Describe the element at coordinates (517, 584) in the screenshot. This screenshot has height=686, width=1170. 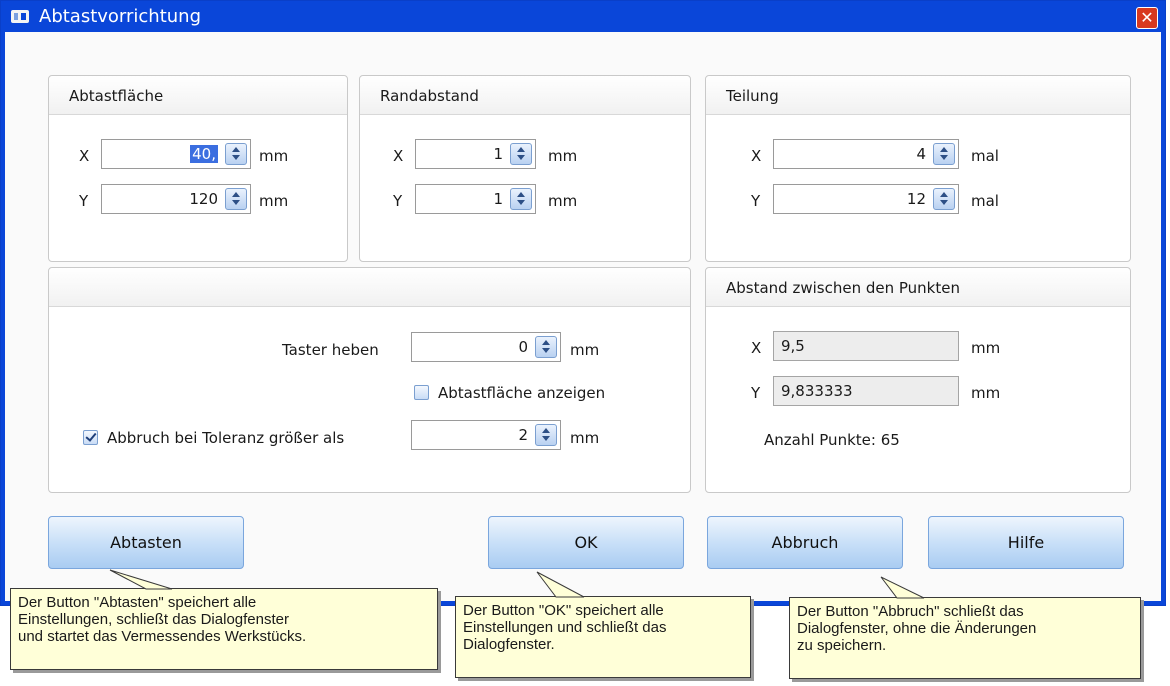
I see `callout-pointers` at that location.